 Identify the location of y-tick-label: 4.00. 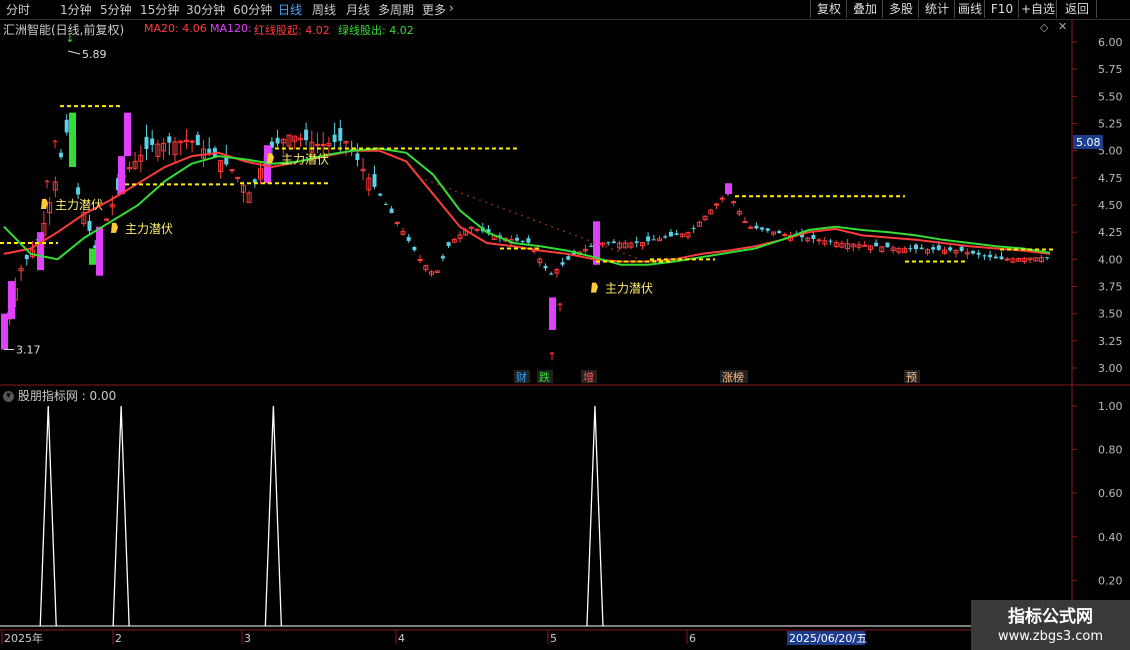
(1110, 259).